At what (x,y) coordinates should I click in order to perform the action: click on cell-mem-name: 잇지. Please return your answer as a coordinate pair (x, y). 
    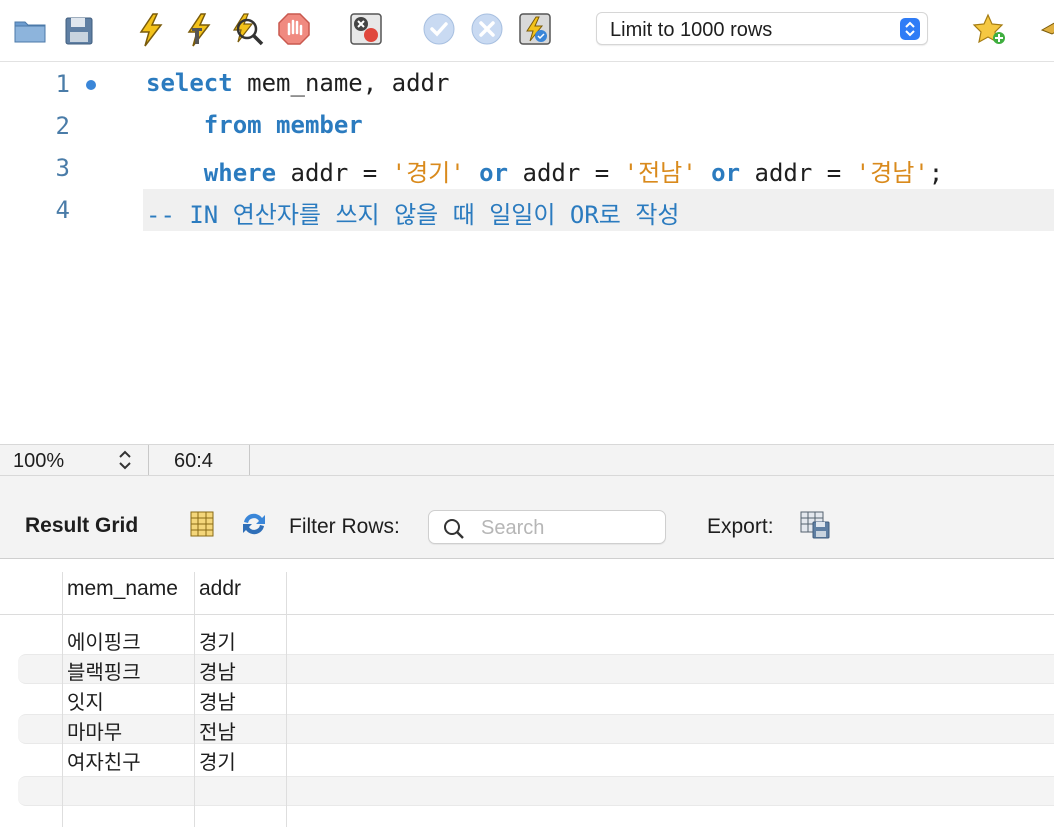
    Looking at the image, I should click on (85, 702).